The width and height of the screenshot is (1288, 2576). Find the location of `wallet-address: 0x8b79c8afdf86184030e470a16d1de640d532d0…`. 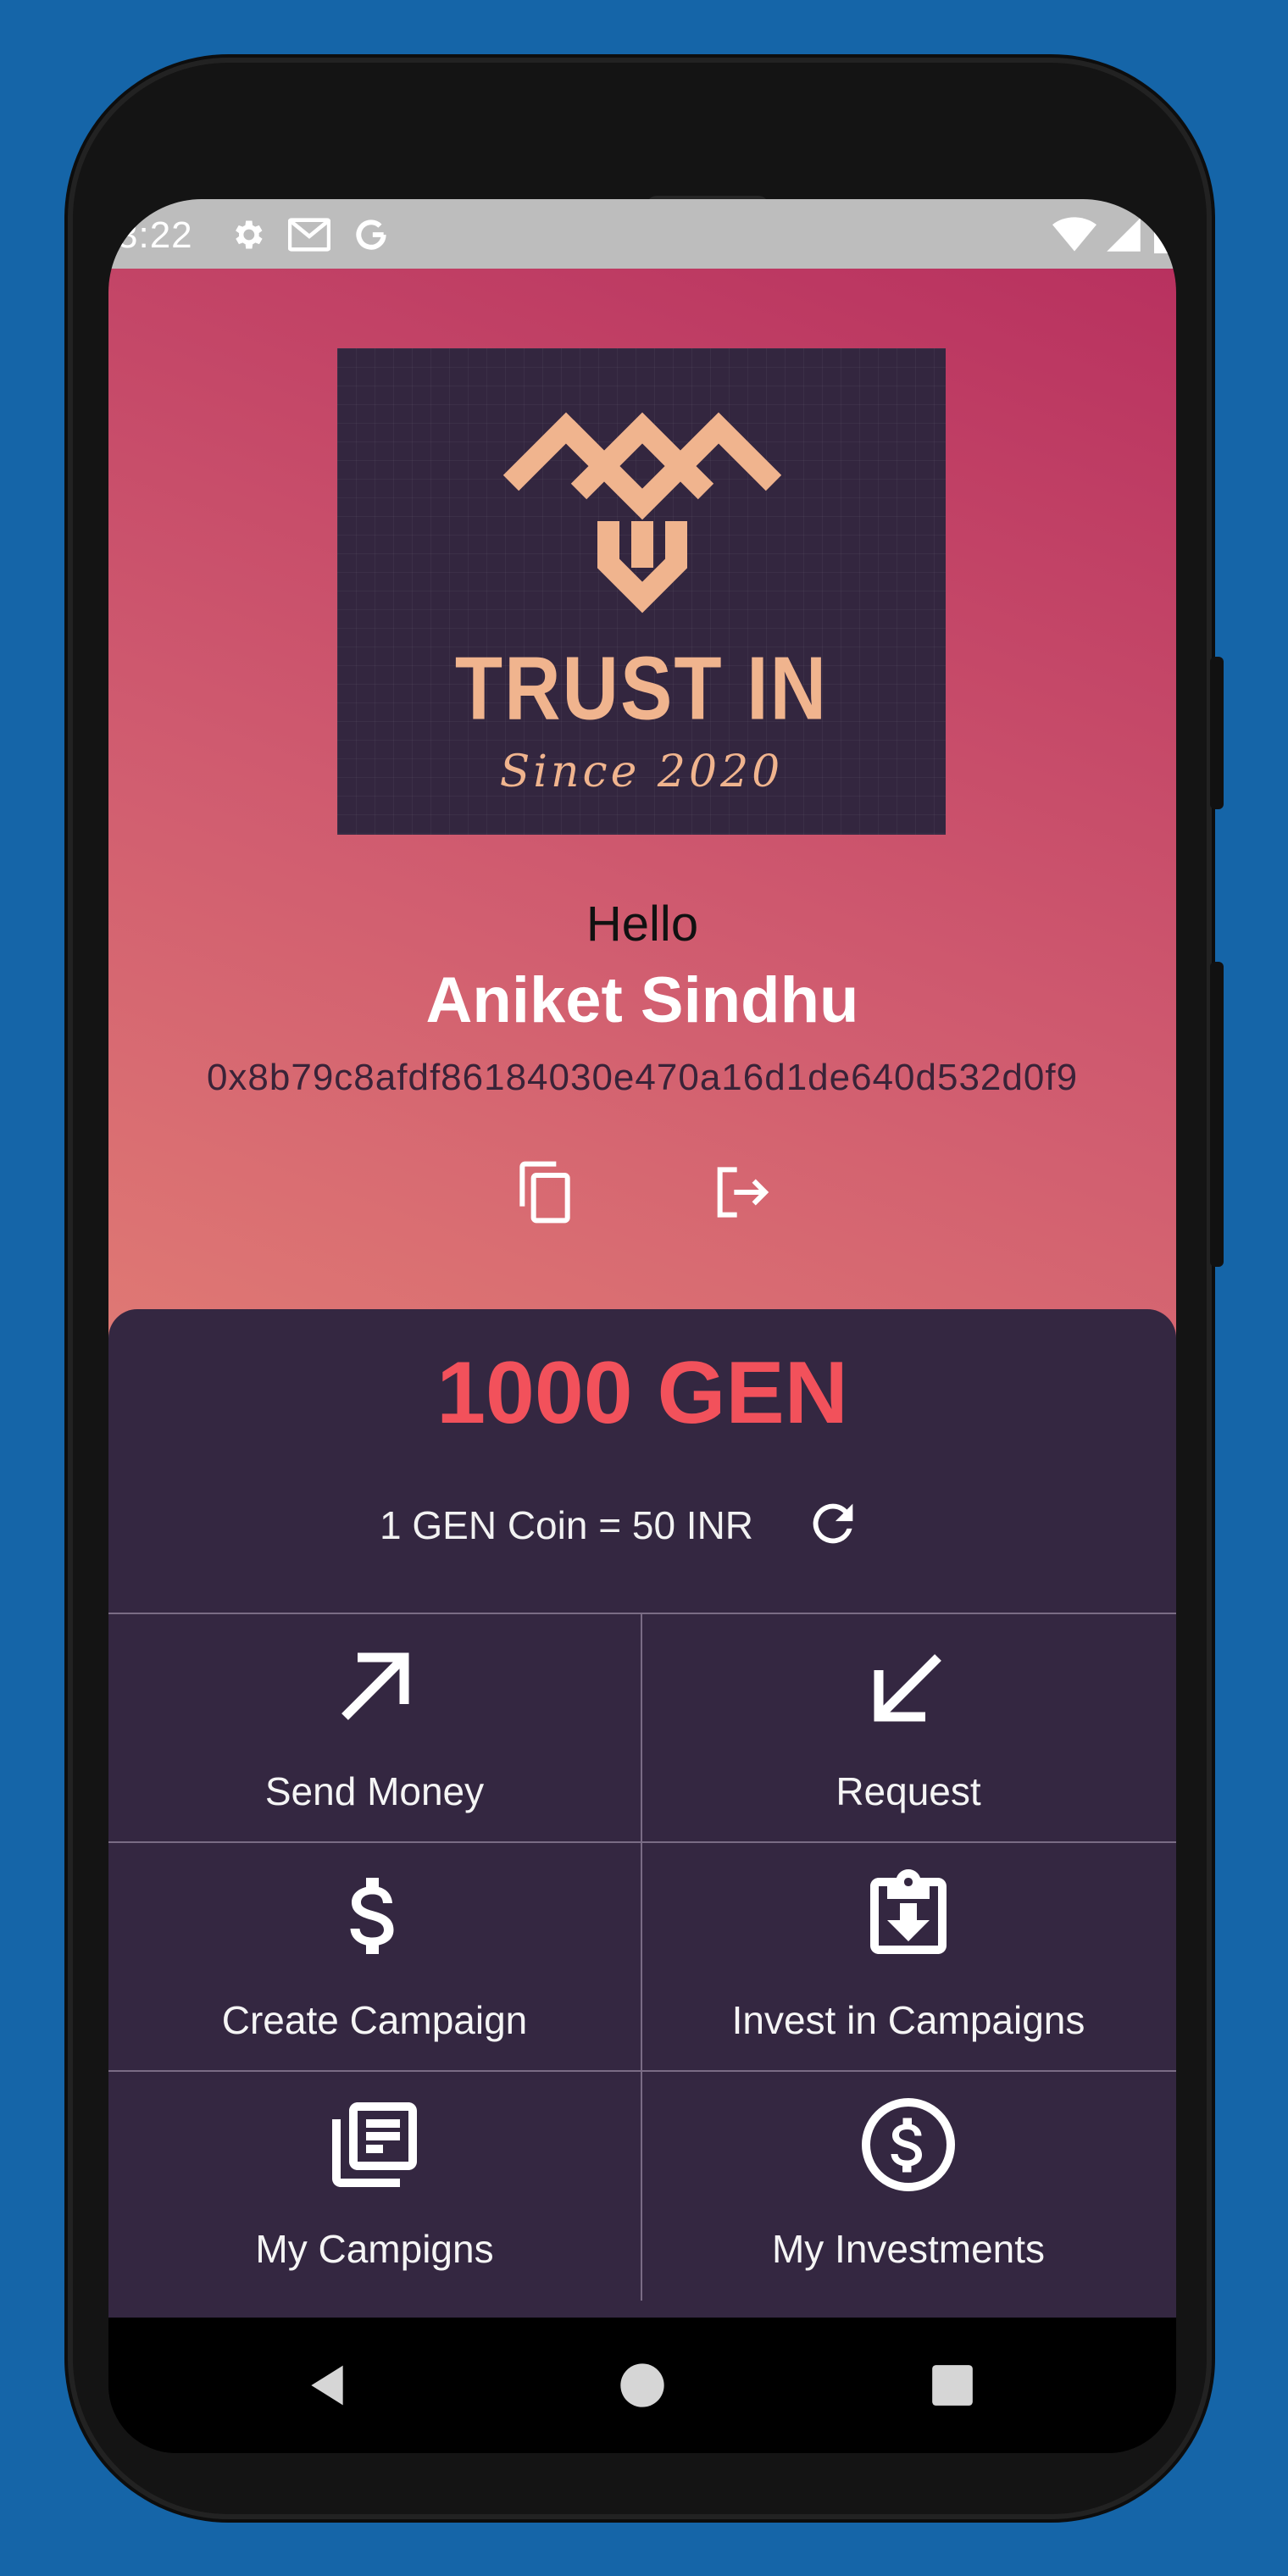

wallet-address: 0x8b79c8afdf86184030e470a16d1de640d532d0… is located at coordinates (642, 1077).